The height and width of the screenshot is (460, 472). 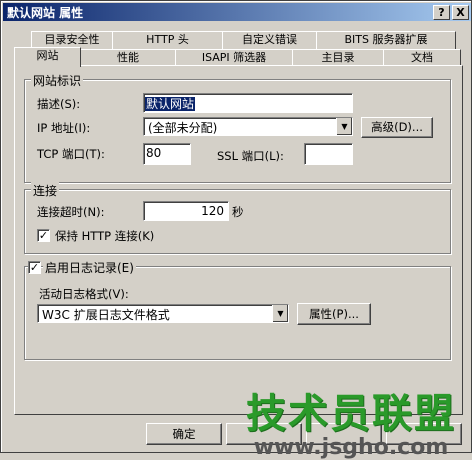 What do you see at coordinates (47, 57) in the screenshot?
I see `tab-website: 网站` at bounding box center [47, 57].